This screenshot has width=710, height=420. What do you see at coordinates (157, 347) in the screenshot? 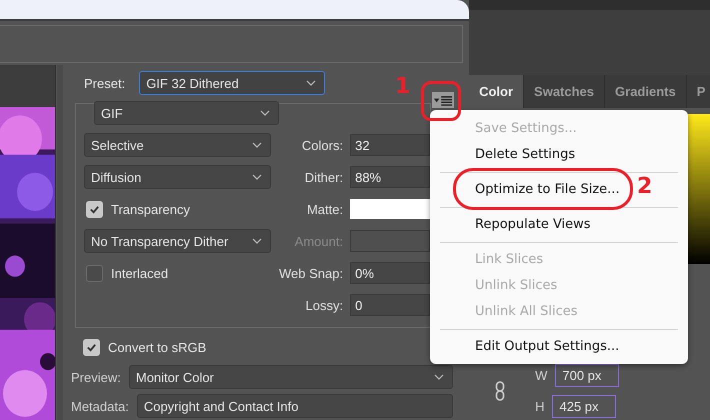
I see `checkbox-label: Convert to sRGB` at bounding box center [157, 347].